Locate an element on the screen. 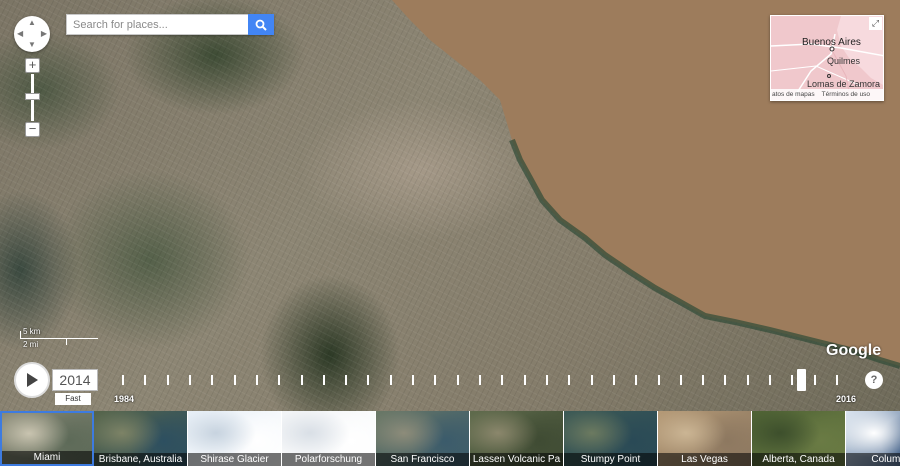  inset-map-footer: atos de mapas Términos de uso is located at coordinates (827, 94).